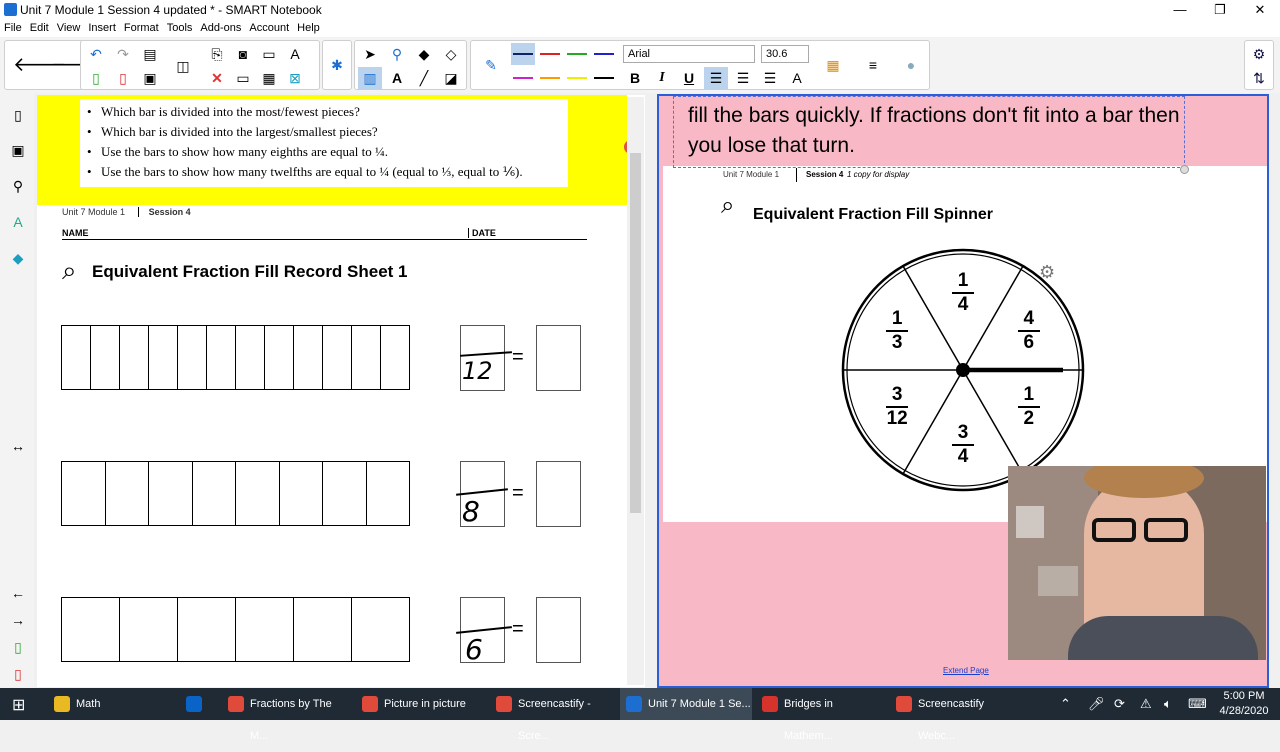  Describe the element at coordinates (18, 593) in the screenshot. I see `sidebar-prev-page-icon: ←` at that location.